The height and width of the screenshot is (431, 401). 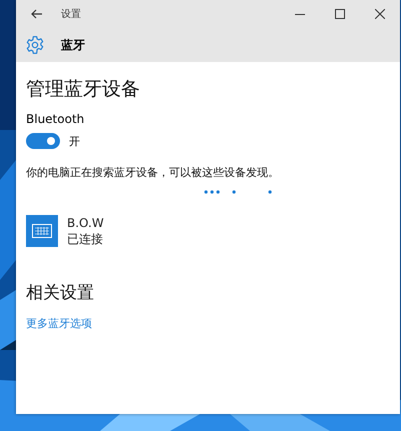 I want to click on status-text: 你的电脑正在搜索蓝牙设备，可以被这些设备发现。, so click(x=152, y=172).